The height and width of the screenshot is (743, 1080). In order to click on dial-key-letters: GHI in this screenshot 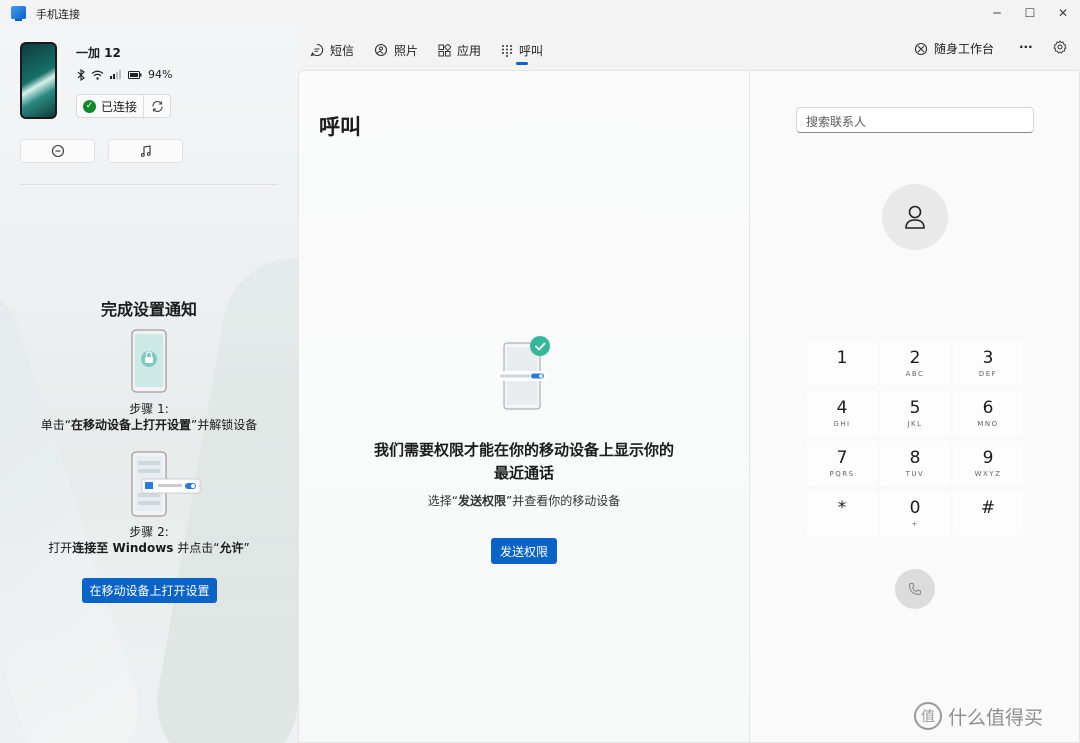, I will do `click(842, 423)`.